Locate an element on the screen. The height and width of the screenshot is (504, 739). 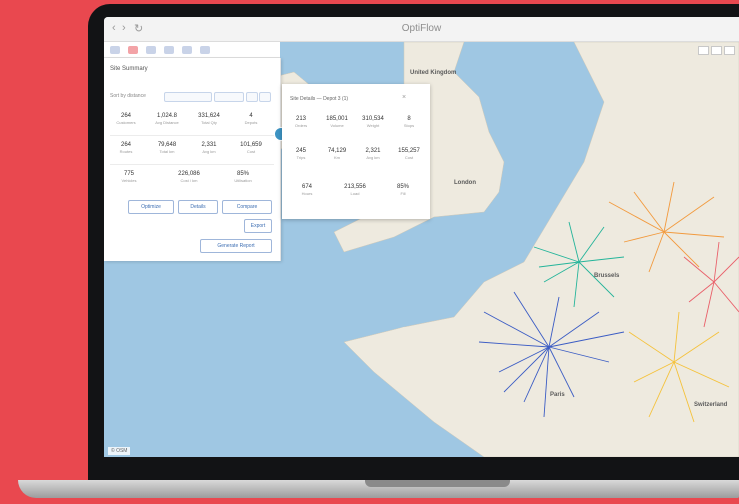
stat: 2,321 Avg km is located at coordinates (373, 154).